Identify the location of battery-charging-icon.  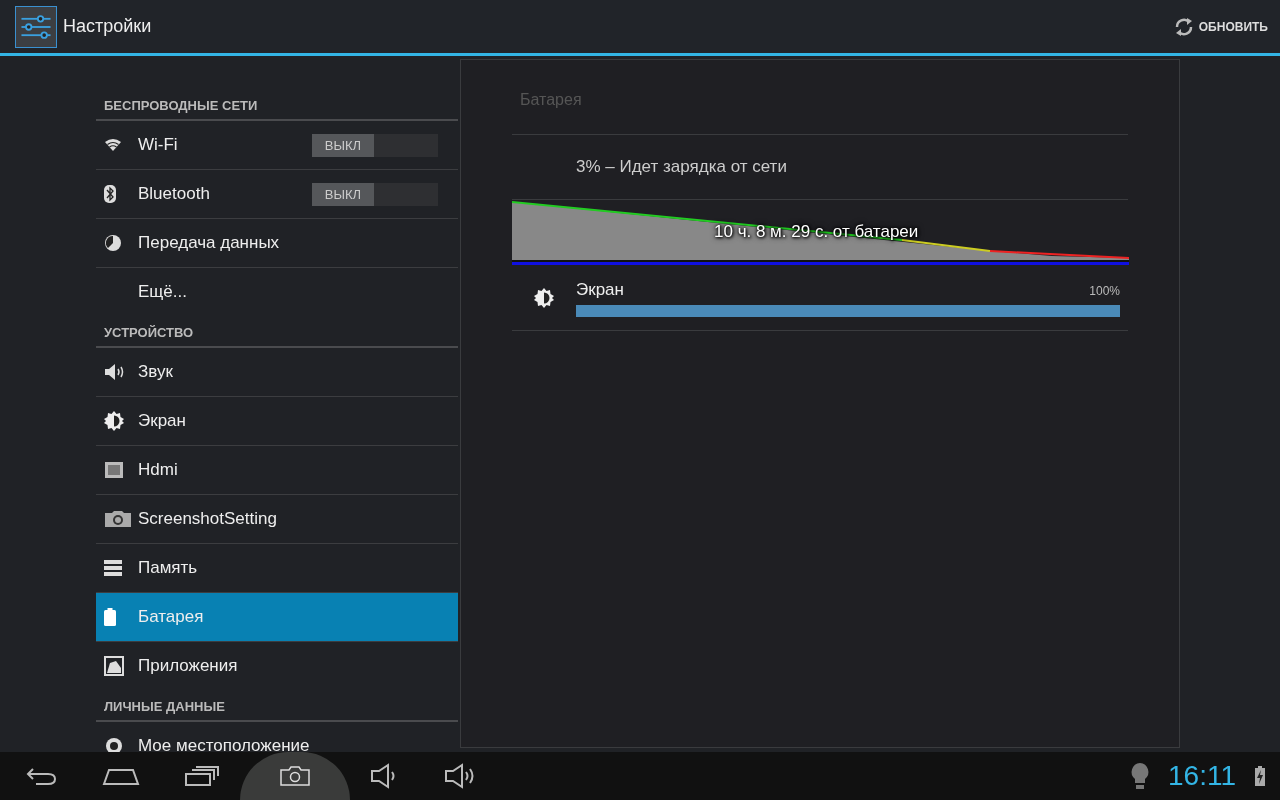
(1260, 776).